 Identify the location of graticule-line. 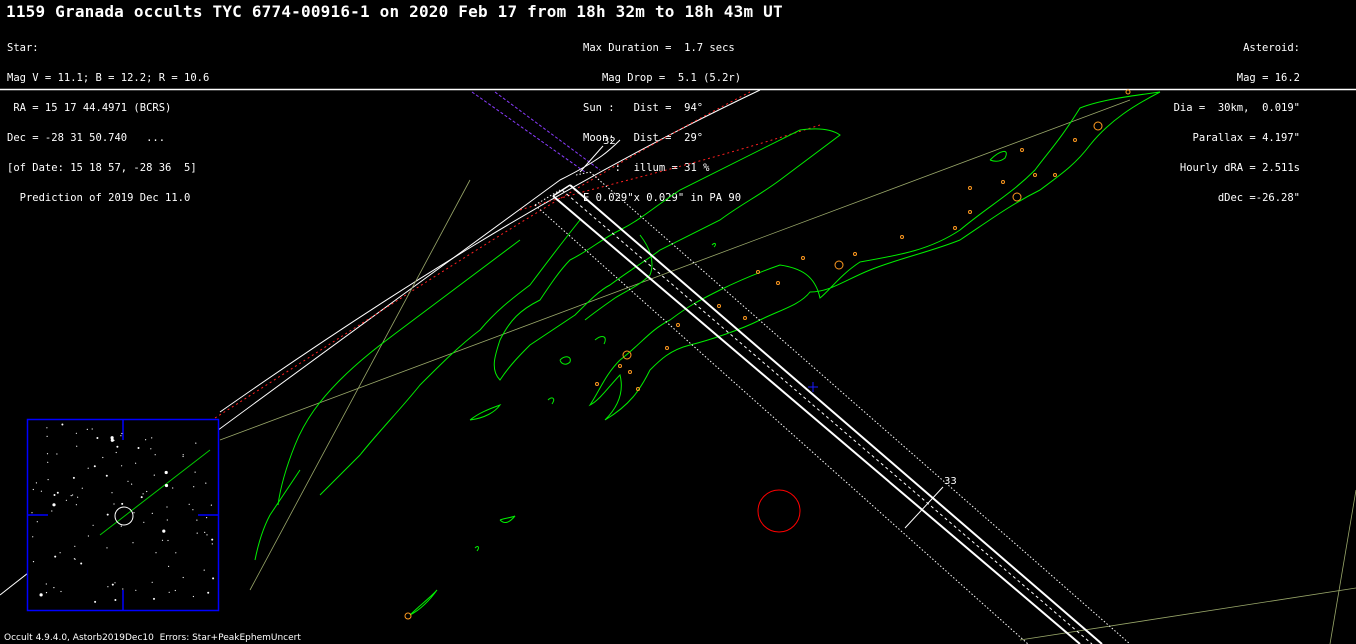
(360, 385).